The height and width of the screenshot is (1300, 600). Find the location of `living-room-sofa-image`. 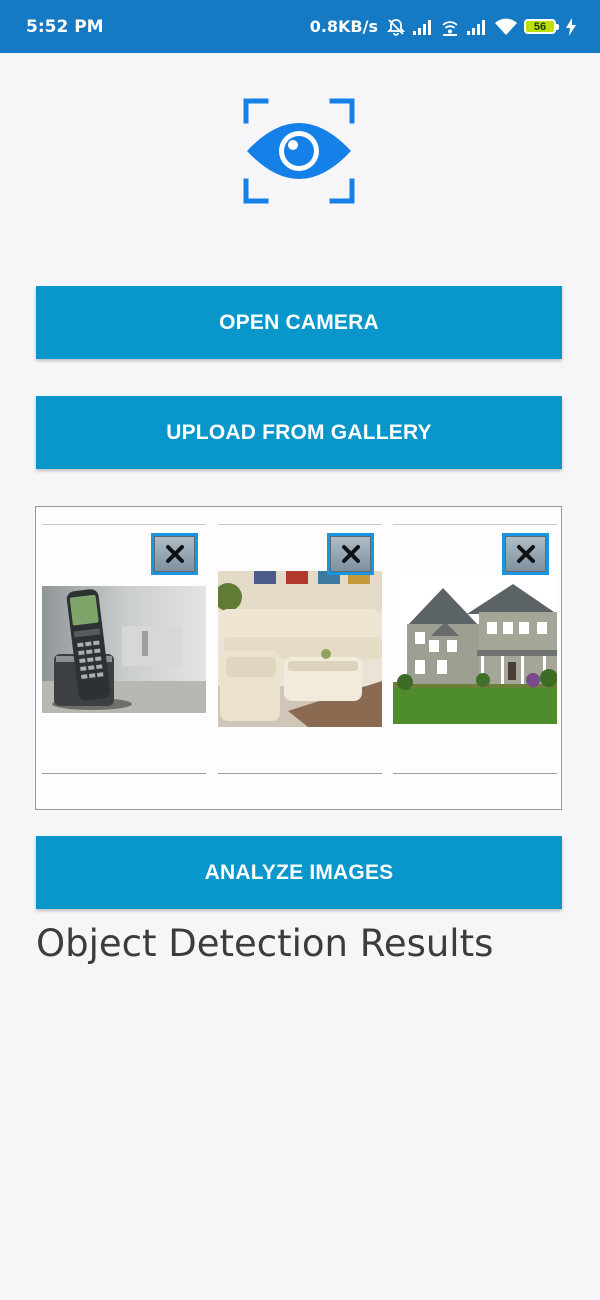

living-room-sofa-image is located at coordinates (300, 649).